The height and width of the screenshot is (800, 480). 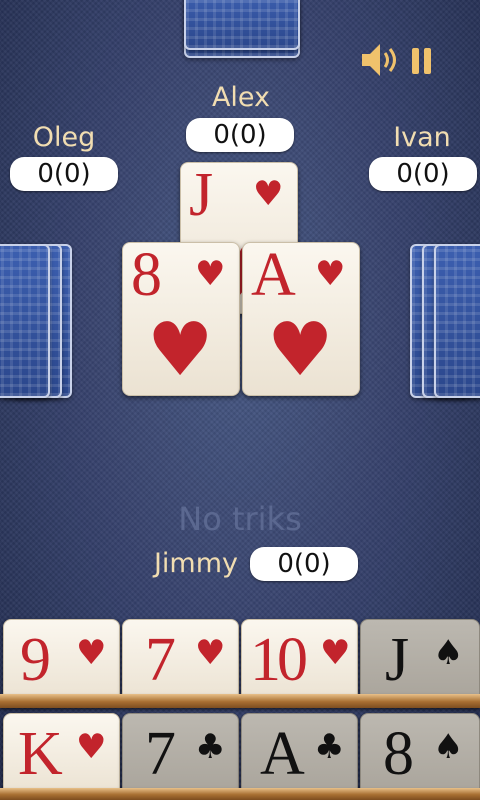 What do you see at coordinates (420, 755) in the screenshot?
I see `hand-card-8-spades: 8 ♠` at bounding box center [420, 755].